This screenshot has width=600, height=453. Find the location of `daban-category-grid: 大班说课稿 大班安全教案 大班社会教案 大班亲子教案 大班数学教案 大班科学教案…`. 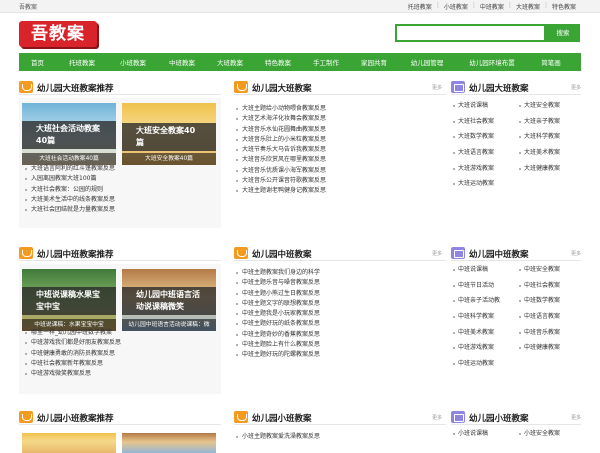

daban-category-grid: 大班说课稿 大班安全教案 大班社会教案 大班亲子教案 大班数学教案 大班科学教案… is located at coordinates (518, 145).